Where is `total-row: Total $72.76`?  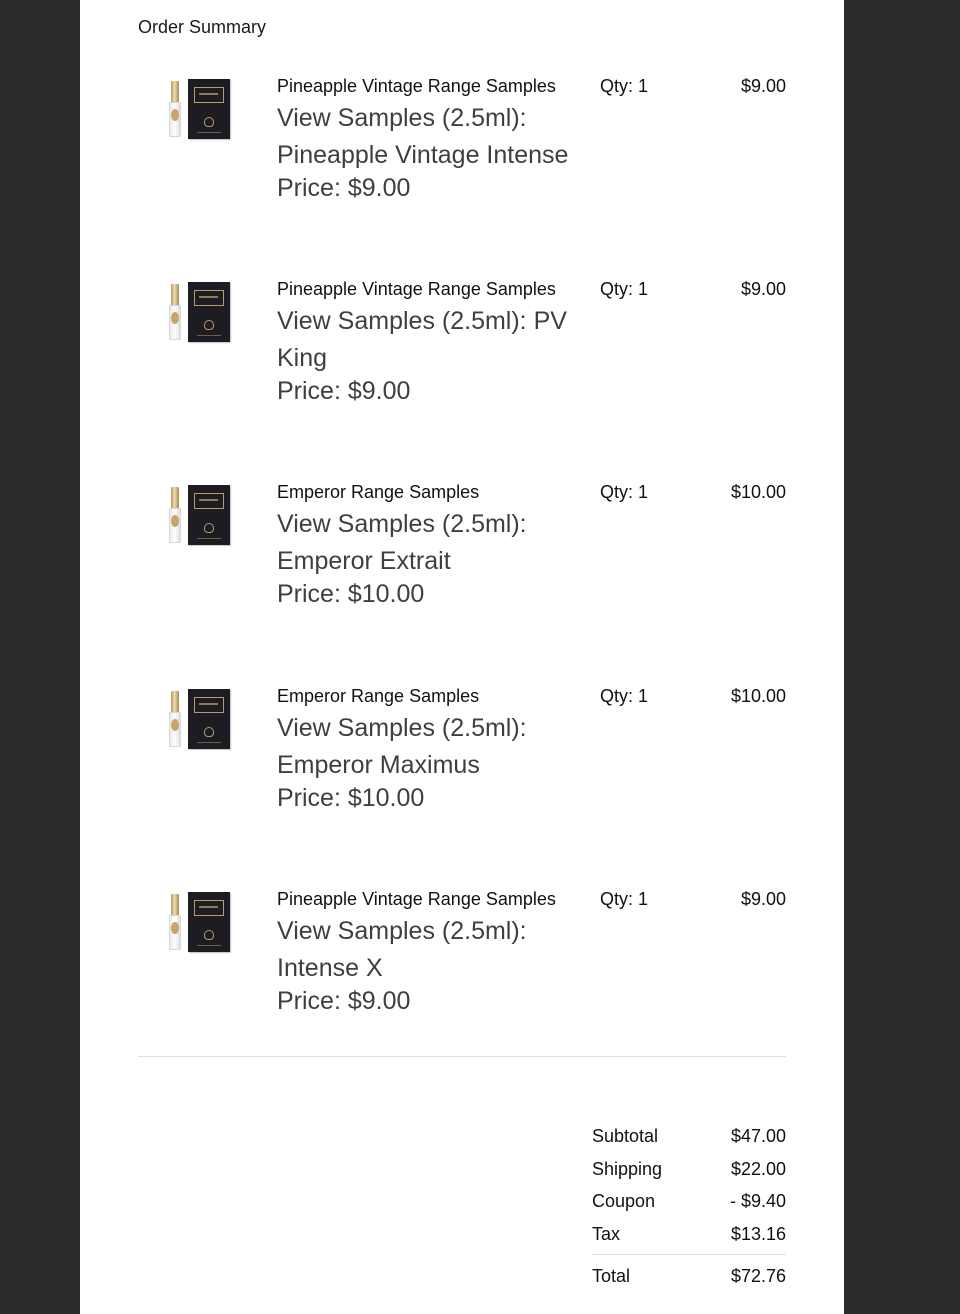 total-row: Total $72.76 is located at coordinates (689, 1282).